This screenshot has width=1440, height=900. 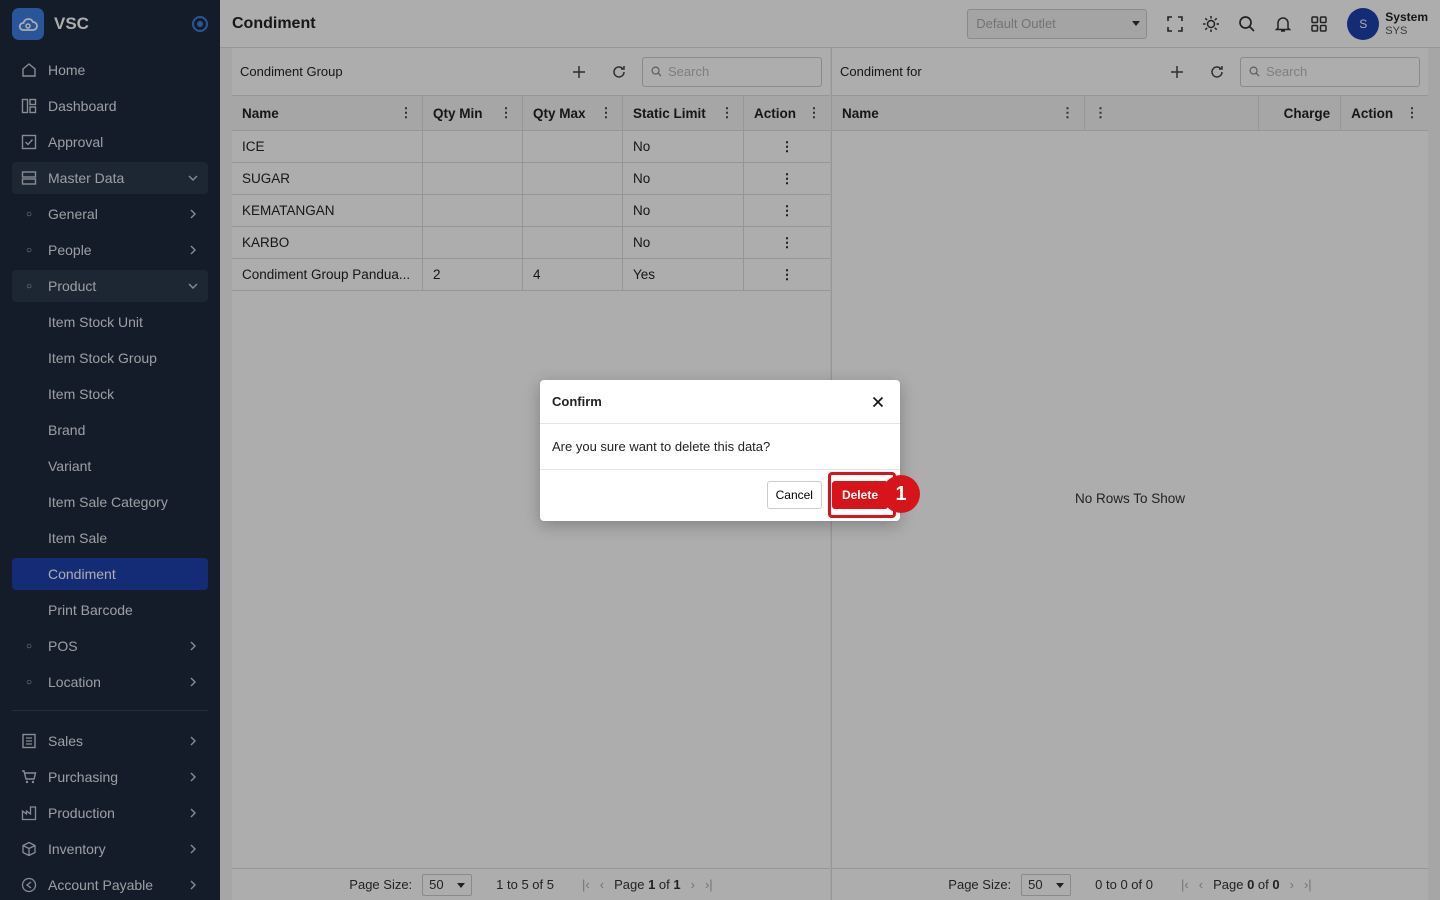 I want to click on cancel-button: Cancel, so click(x=794, y=495).